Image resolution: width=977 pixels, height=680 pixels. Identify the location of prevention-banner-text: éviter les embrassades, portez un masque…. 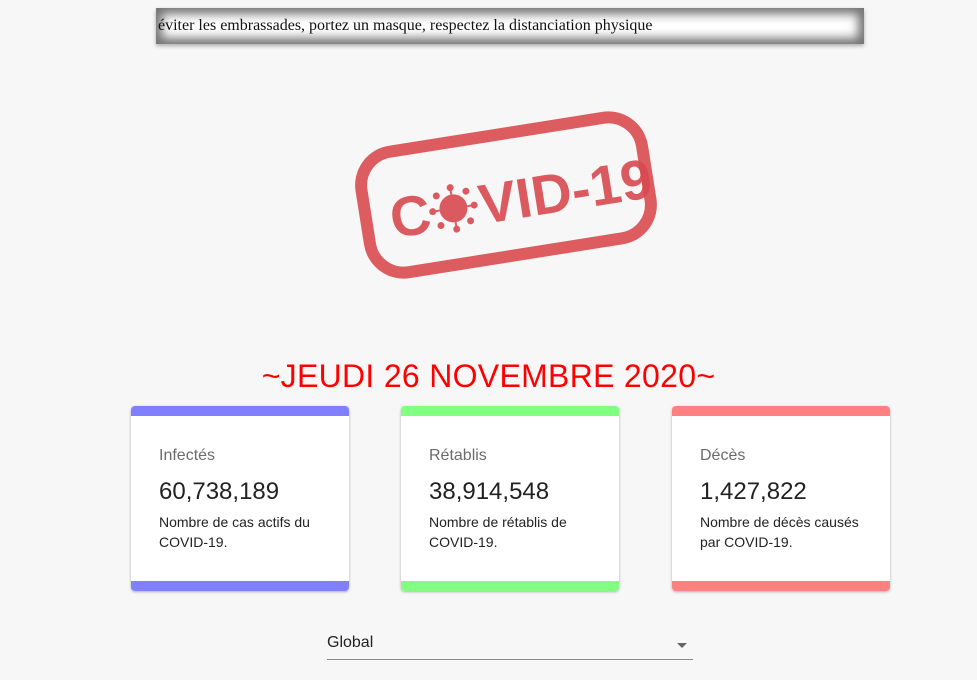
(405, 25).